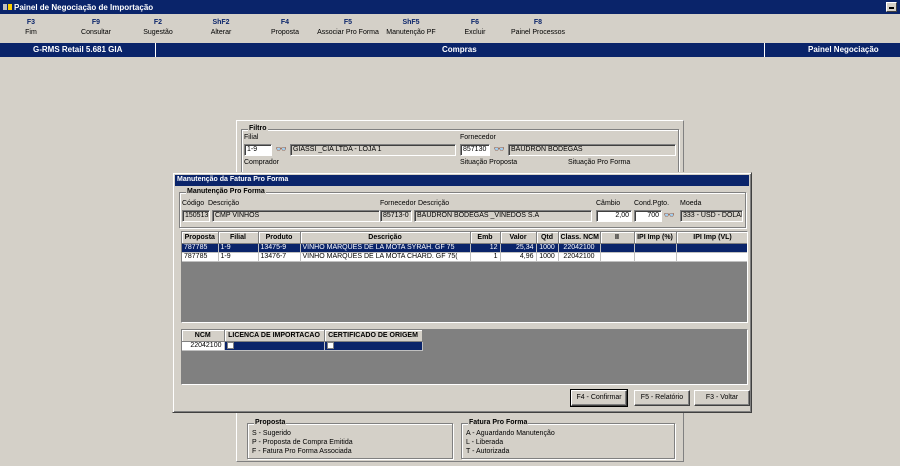 This screenshot has height=466, width=900. Describe the element at coordinates (373, 346) in the screenshot. I see `cell-certificado` at that location.